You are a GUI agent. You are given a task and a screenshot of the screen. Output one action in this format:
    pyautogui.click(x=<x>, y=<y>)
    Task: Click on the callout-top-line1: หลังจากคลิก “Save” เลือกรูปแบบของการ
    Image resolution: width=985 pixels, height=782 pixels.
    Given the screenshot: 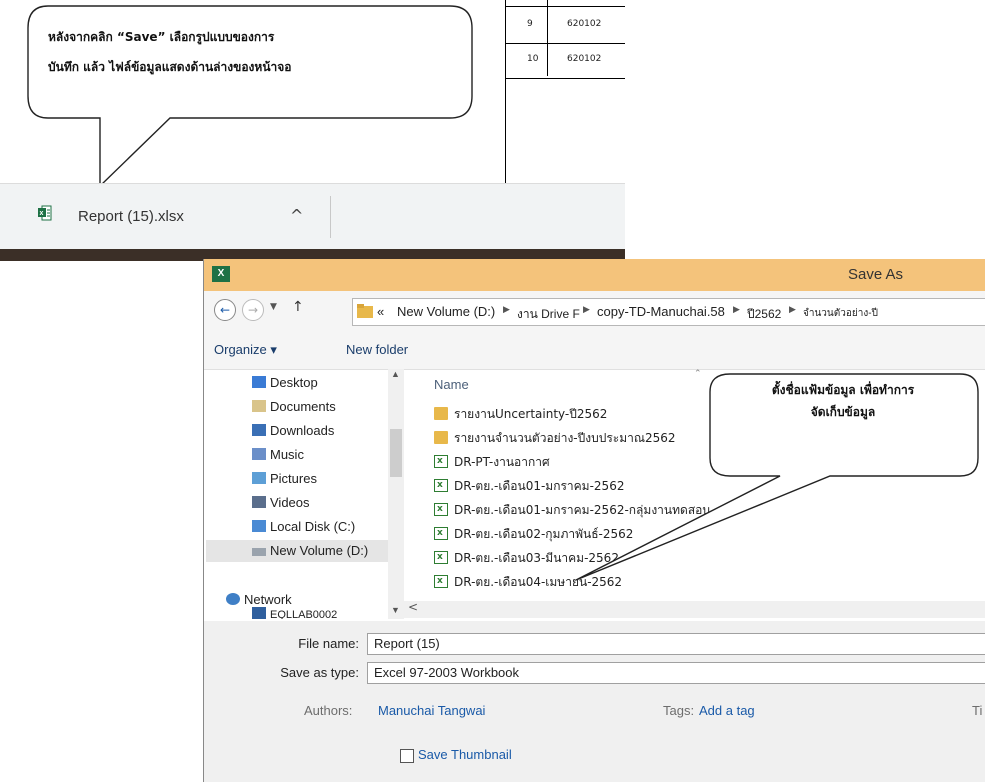 What is the action you would take?
    pyautogui.click(x=161, y=37)
    